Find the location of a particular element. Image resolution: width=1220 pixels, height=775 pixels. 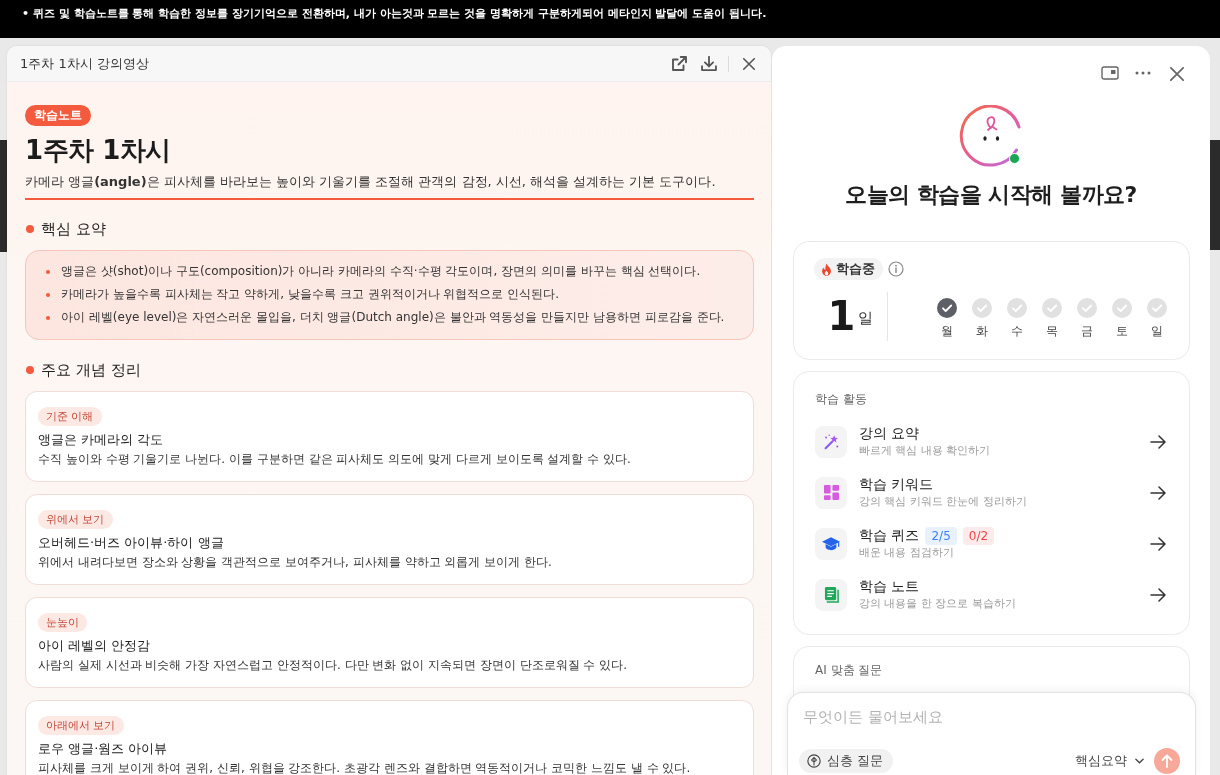

day-label: 토 is located at coordinates (1121, 331).